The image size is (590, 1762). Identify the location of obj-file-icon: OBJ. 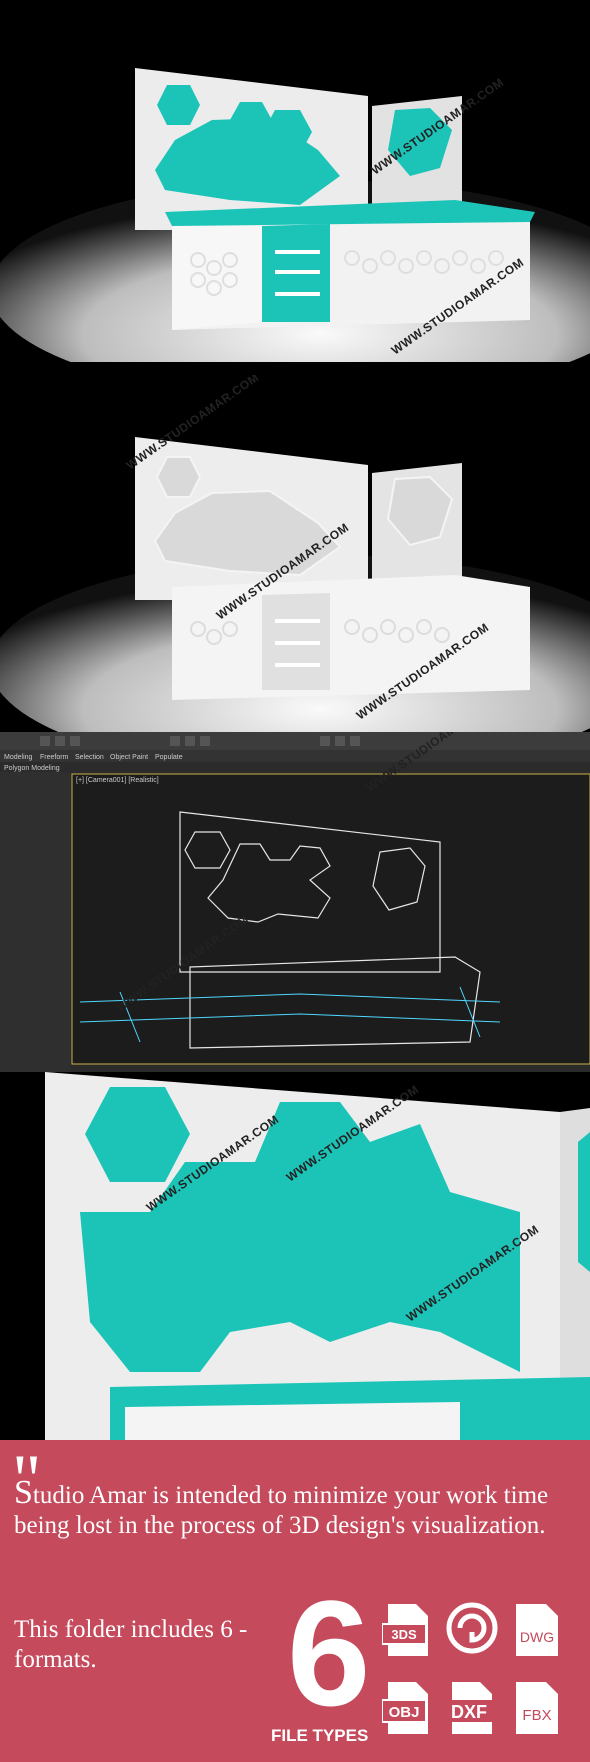
(407, 1708).